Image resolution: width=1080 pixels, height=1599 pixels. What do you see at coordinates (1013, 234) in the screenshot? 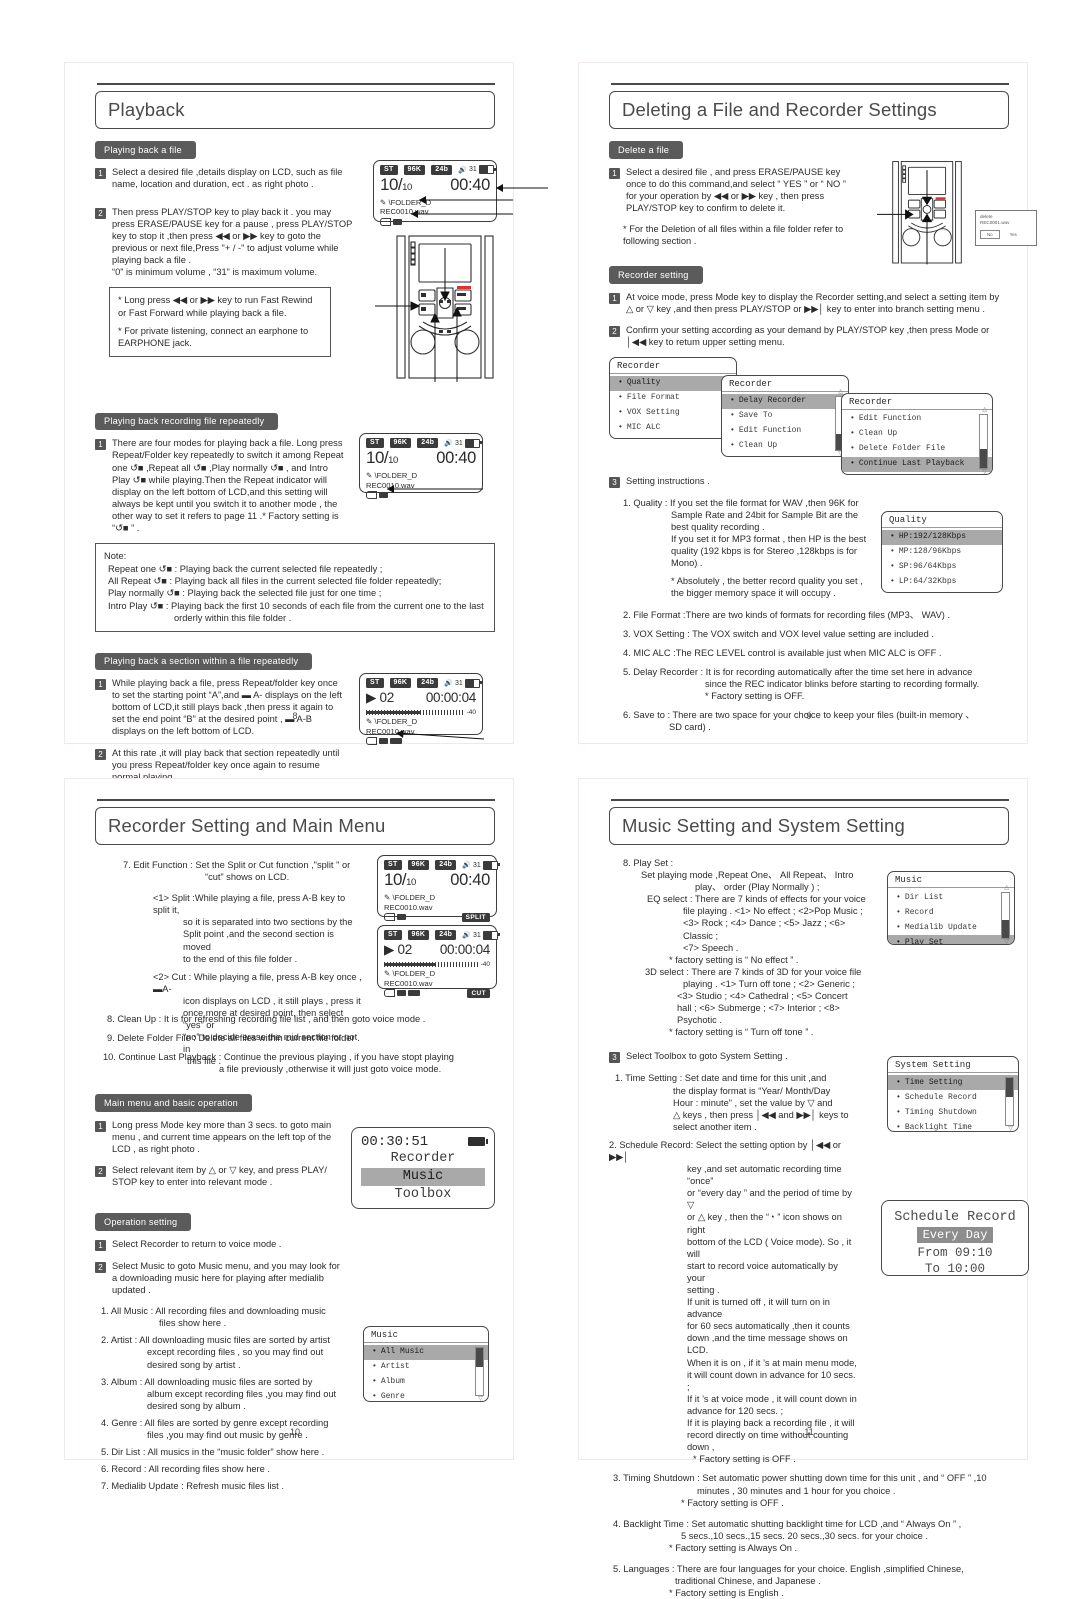
I see `dialog-yes-button: Yes` at bounding box center [1013, 234].